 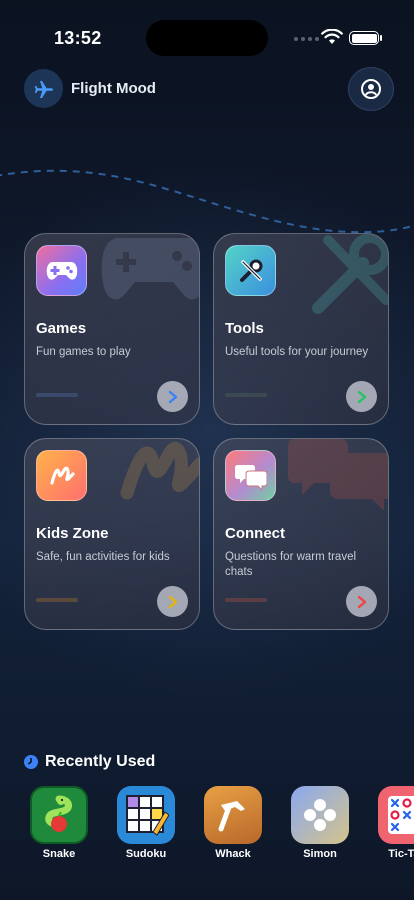 I want to click on status-time: 13:52, so click(x=78, y=38).